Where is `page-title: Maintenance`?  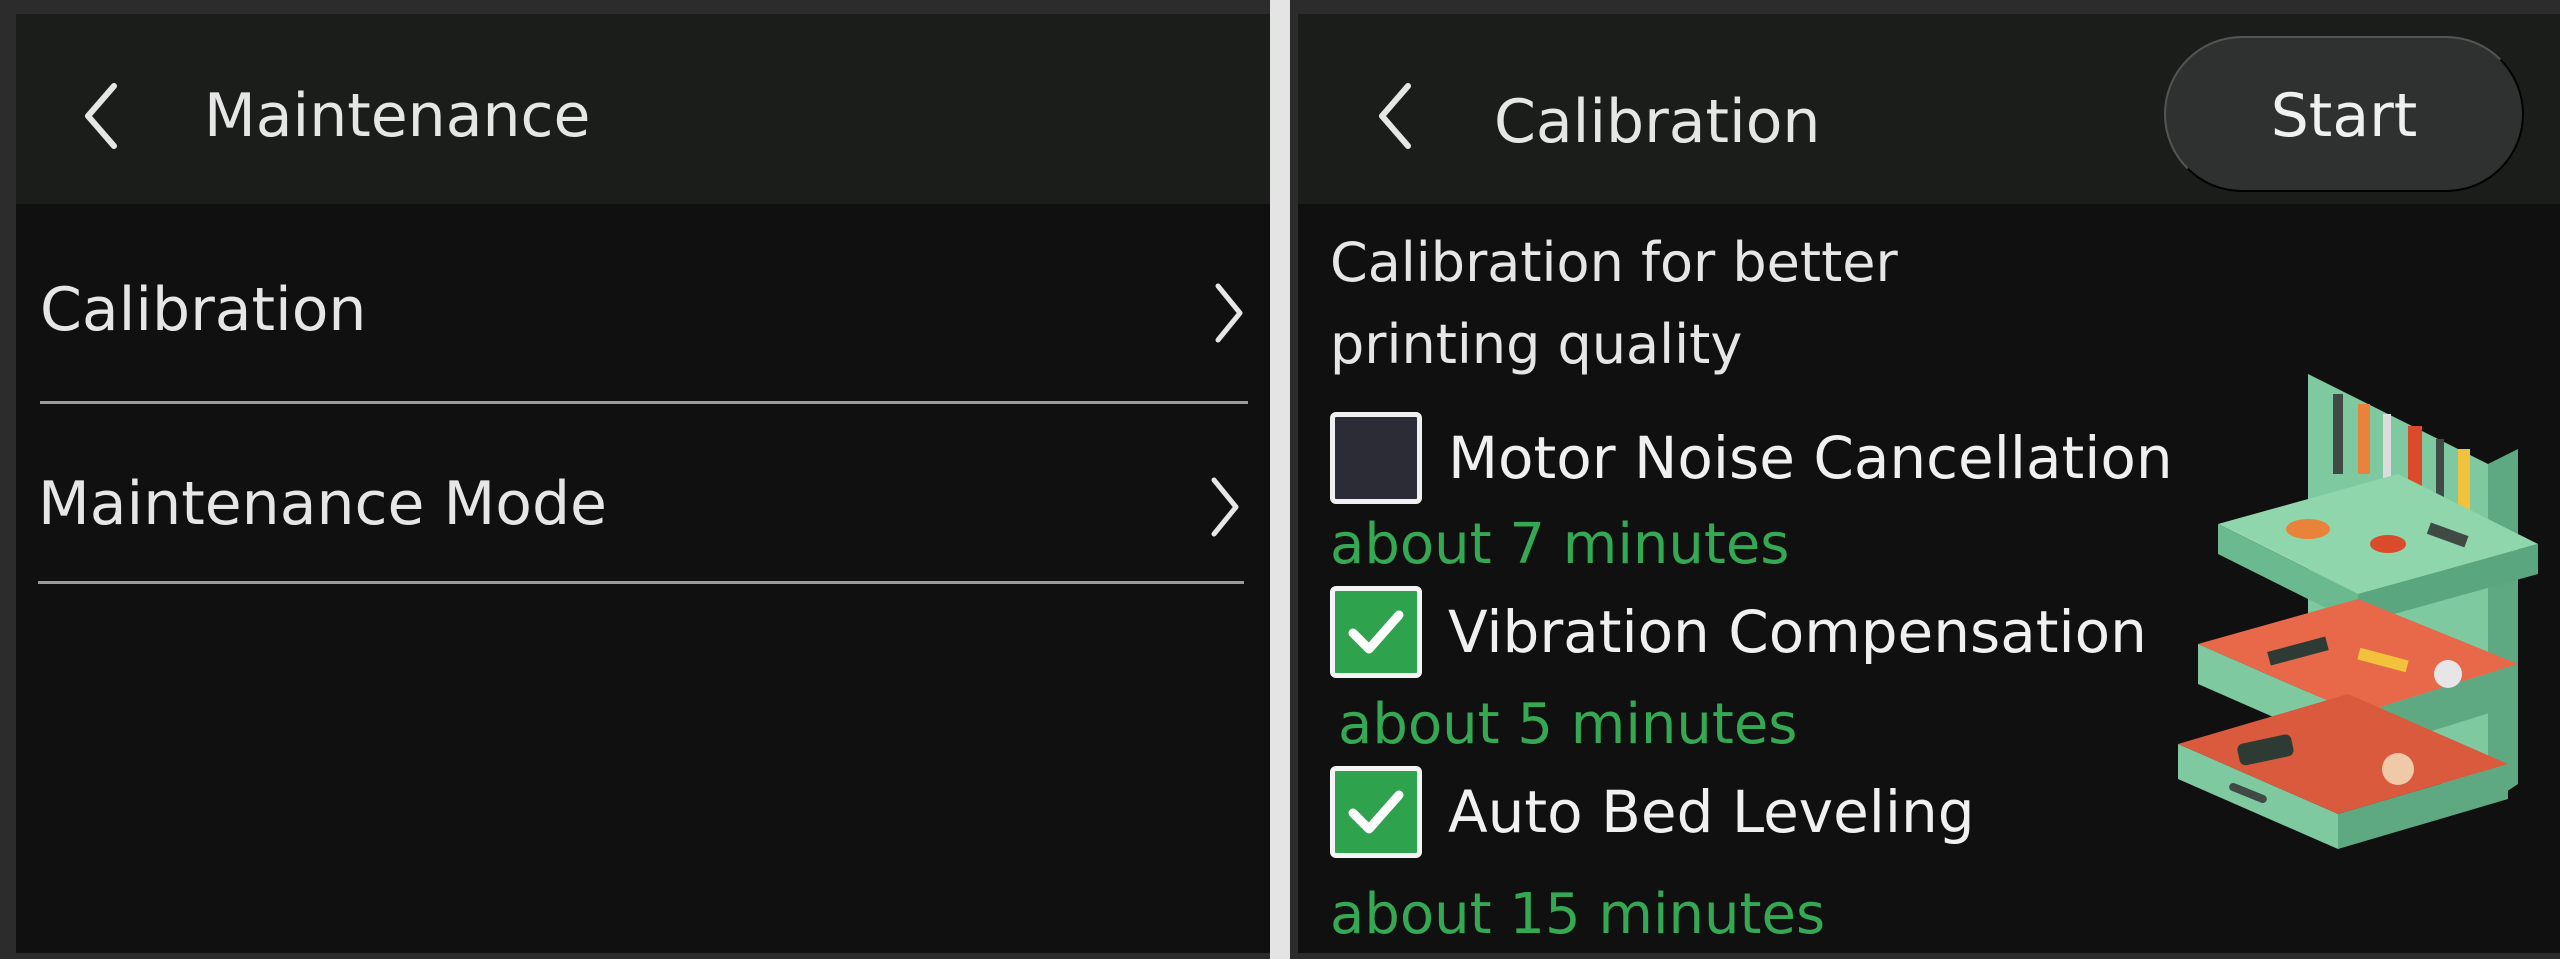
page-title: Maintenance is located at coordinates (397, 116).